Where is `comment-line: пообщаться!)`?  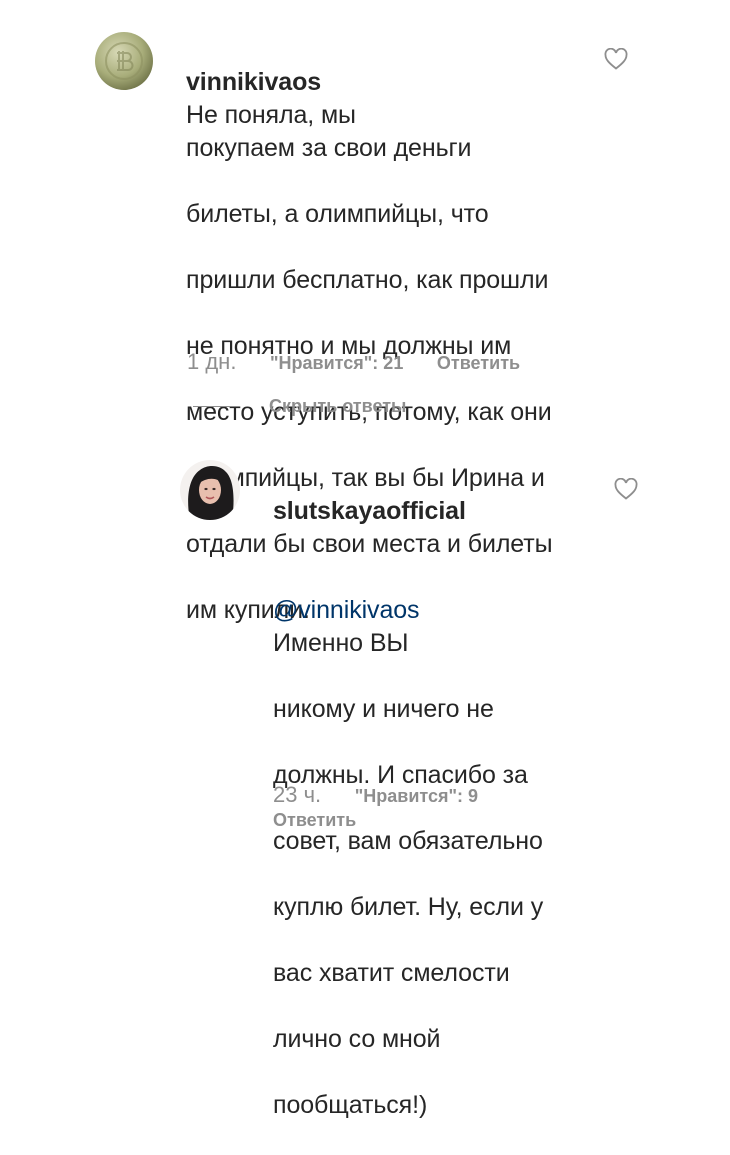 comment-line: пообщаться!) is located at coordinates (350, 1105).